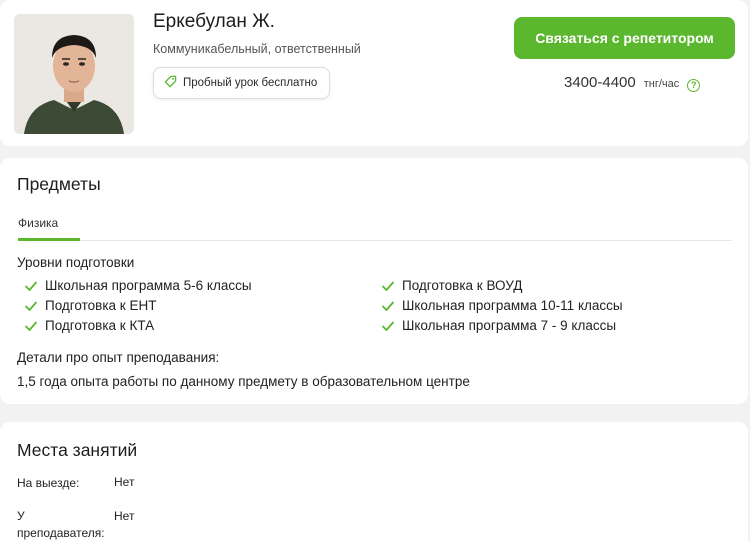 The height and width of the screenshot is (542, 750). I want to click on places-title: Места занятий, so click(77, 450).